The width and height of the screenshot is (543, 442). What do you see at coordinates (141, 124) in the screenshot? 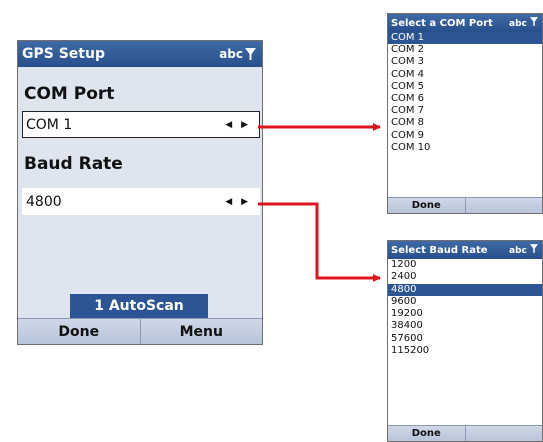
I see `com-port-selector: COM 1 ◀ ▶` at bounding box center [141, 124].